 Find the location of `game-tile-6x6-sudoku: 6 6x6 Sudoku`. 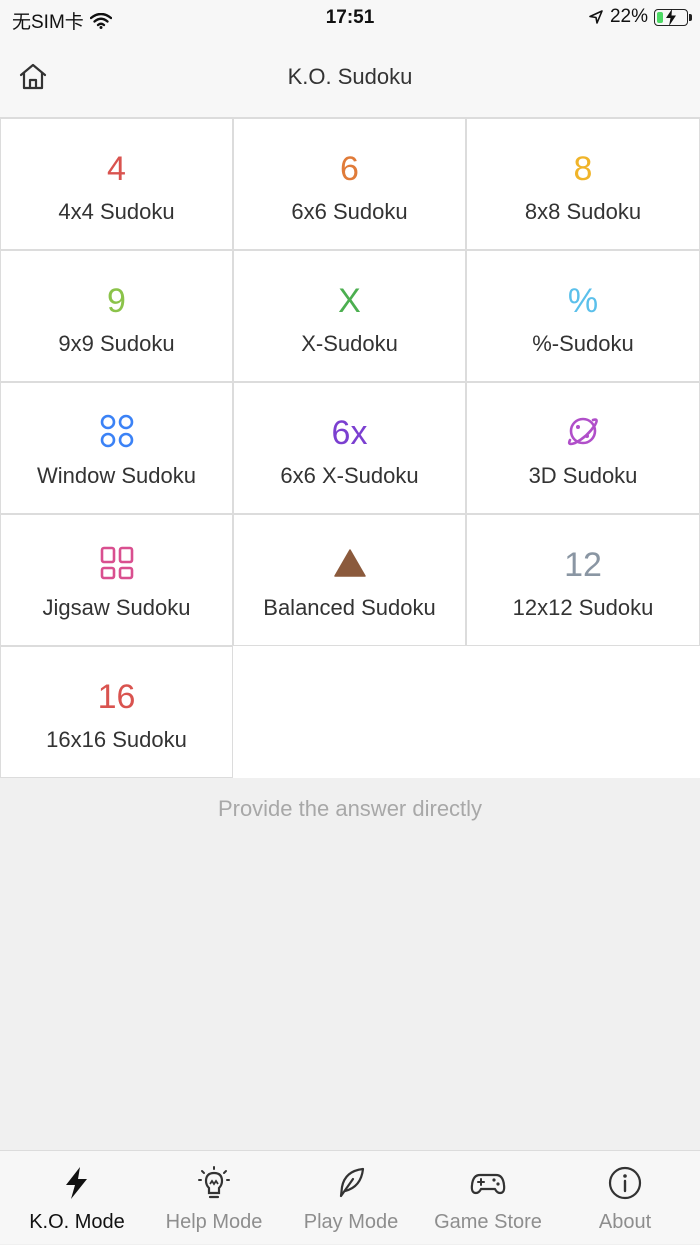

game-tile-6x6-sudoku: 6 6x6 Sudoku is located at coordinates (349, 184).